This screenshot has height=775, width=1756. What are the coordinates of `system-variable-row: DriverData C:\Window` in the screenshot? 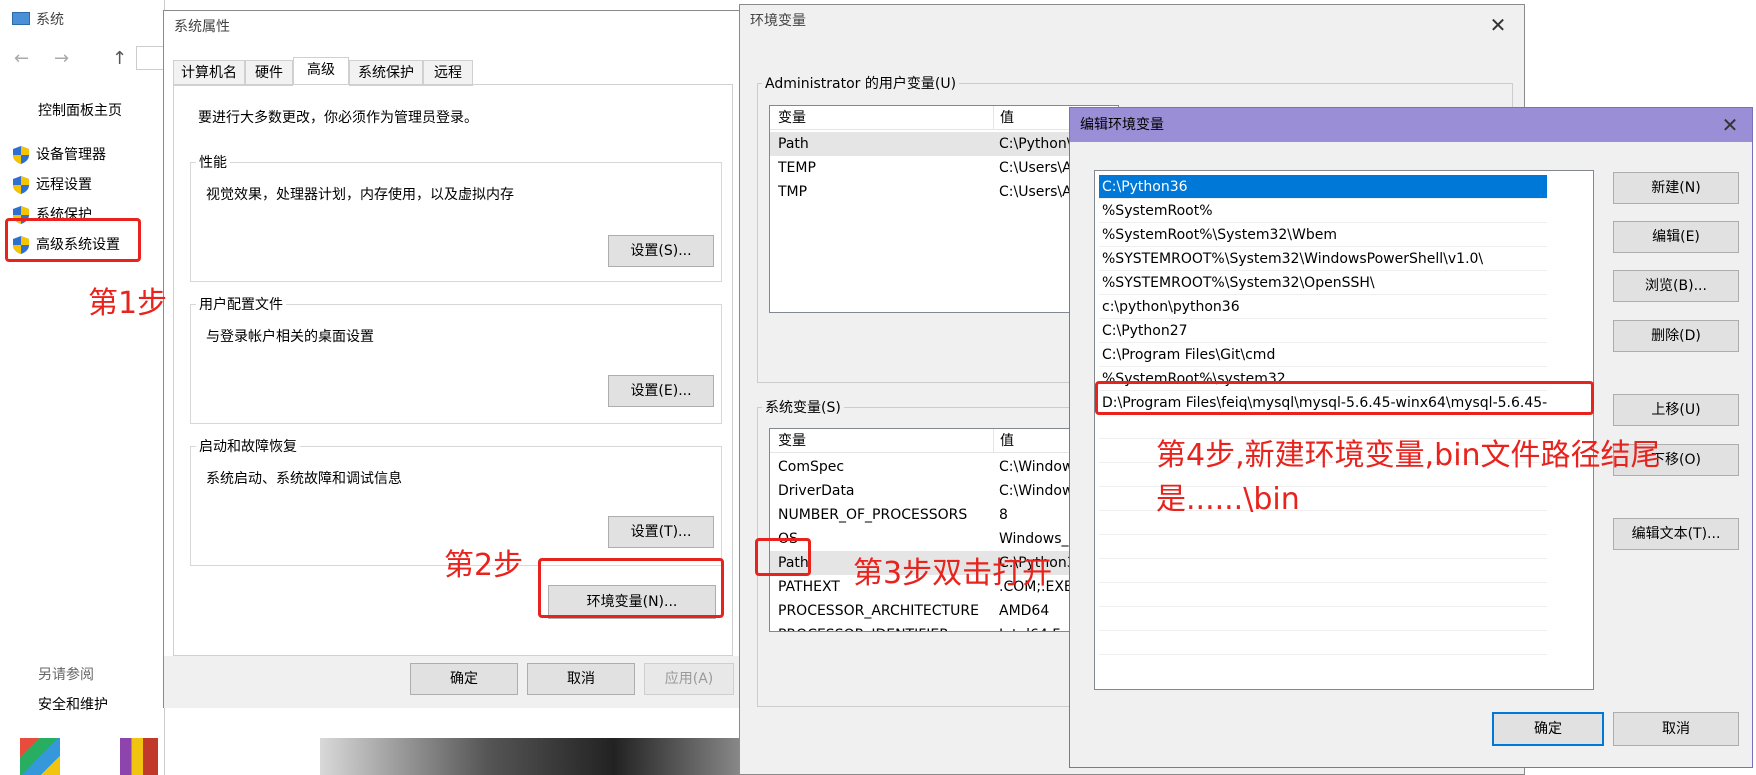 It's located at (944, 491).